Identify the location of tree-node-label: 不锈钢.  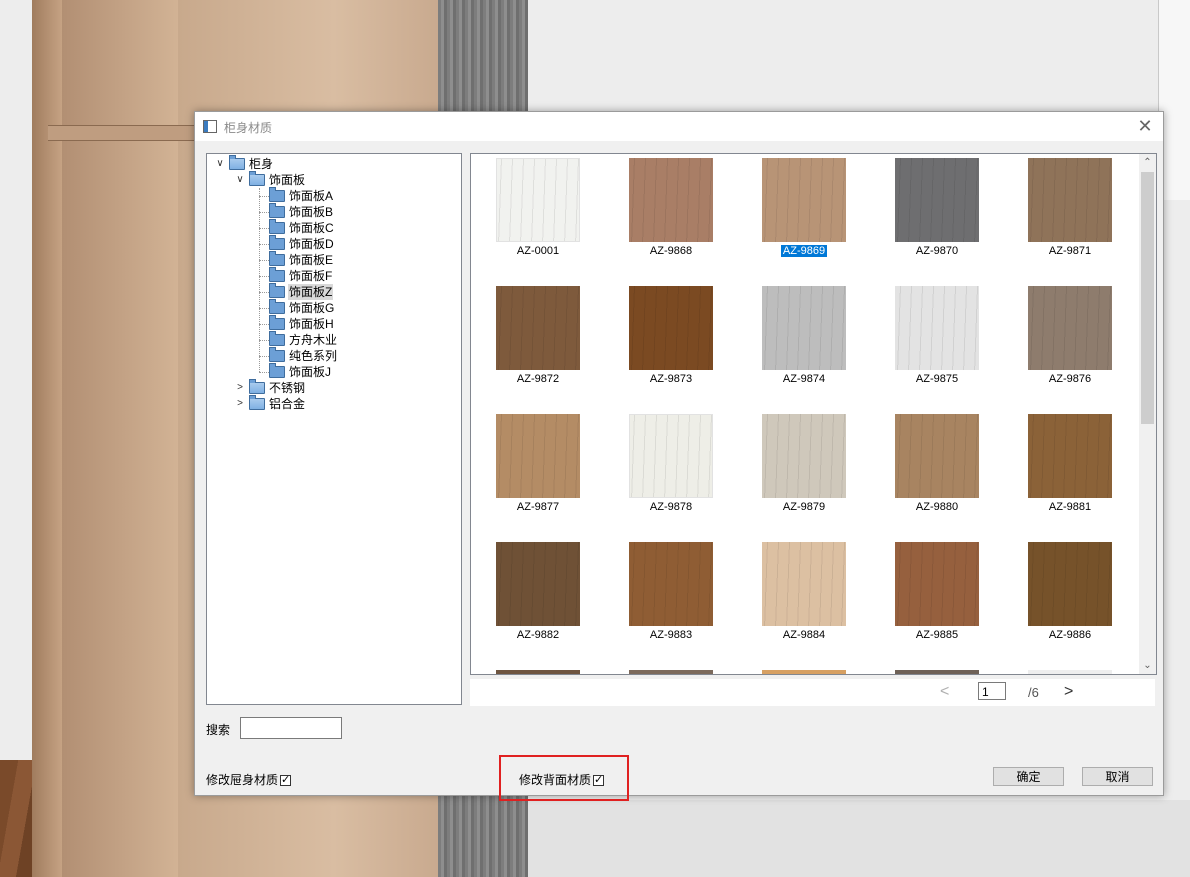
(287, 388).